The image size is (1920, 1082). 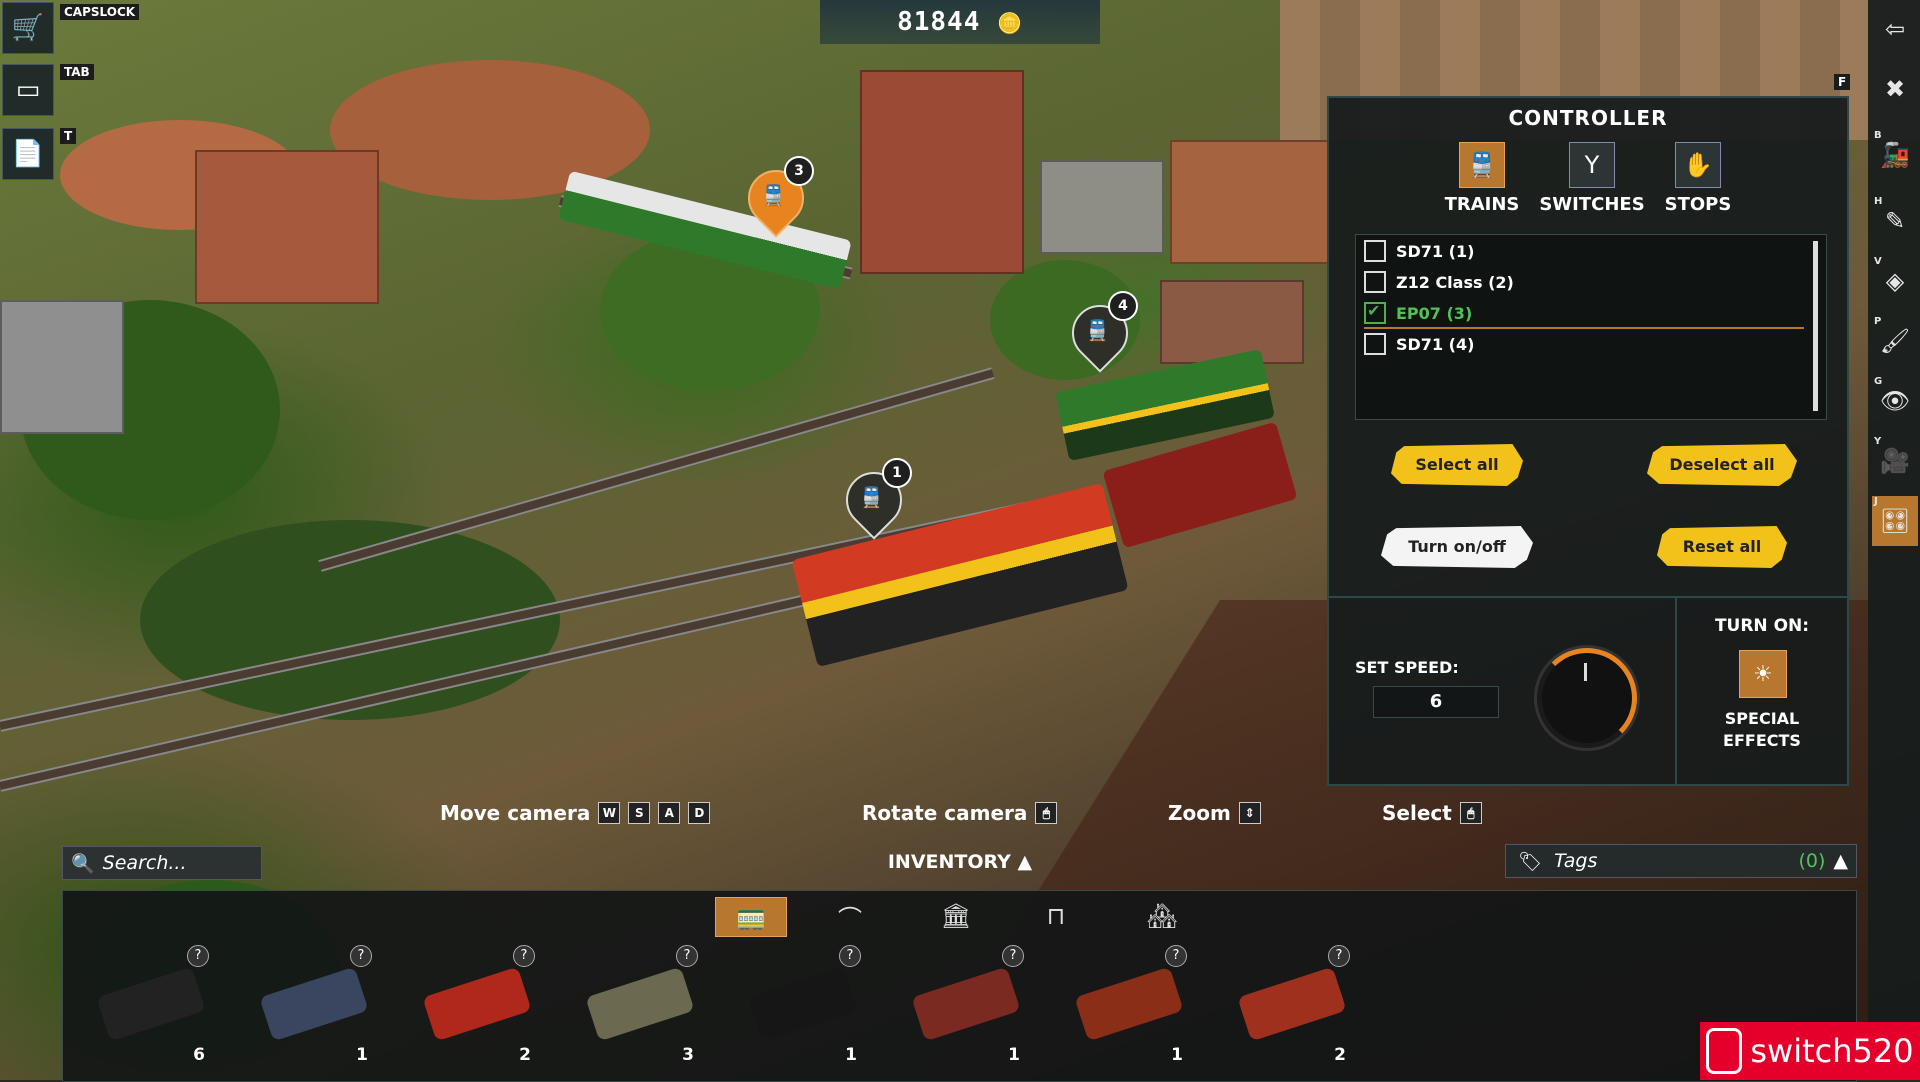 What do you see at coordinates (62, 367) in the screenshot?
I see `factory-building` at bounding box center [62, 367].